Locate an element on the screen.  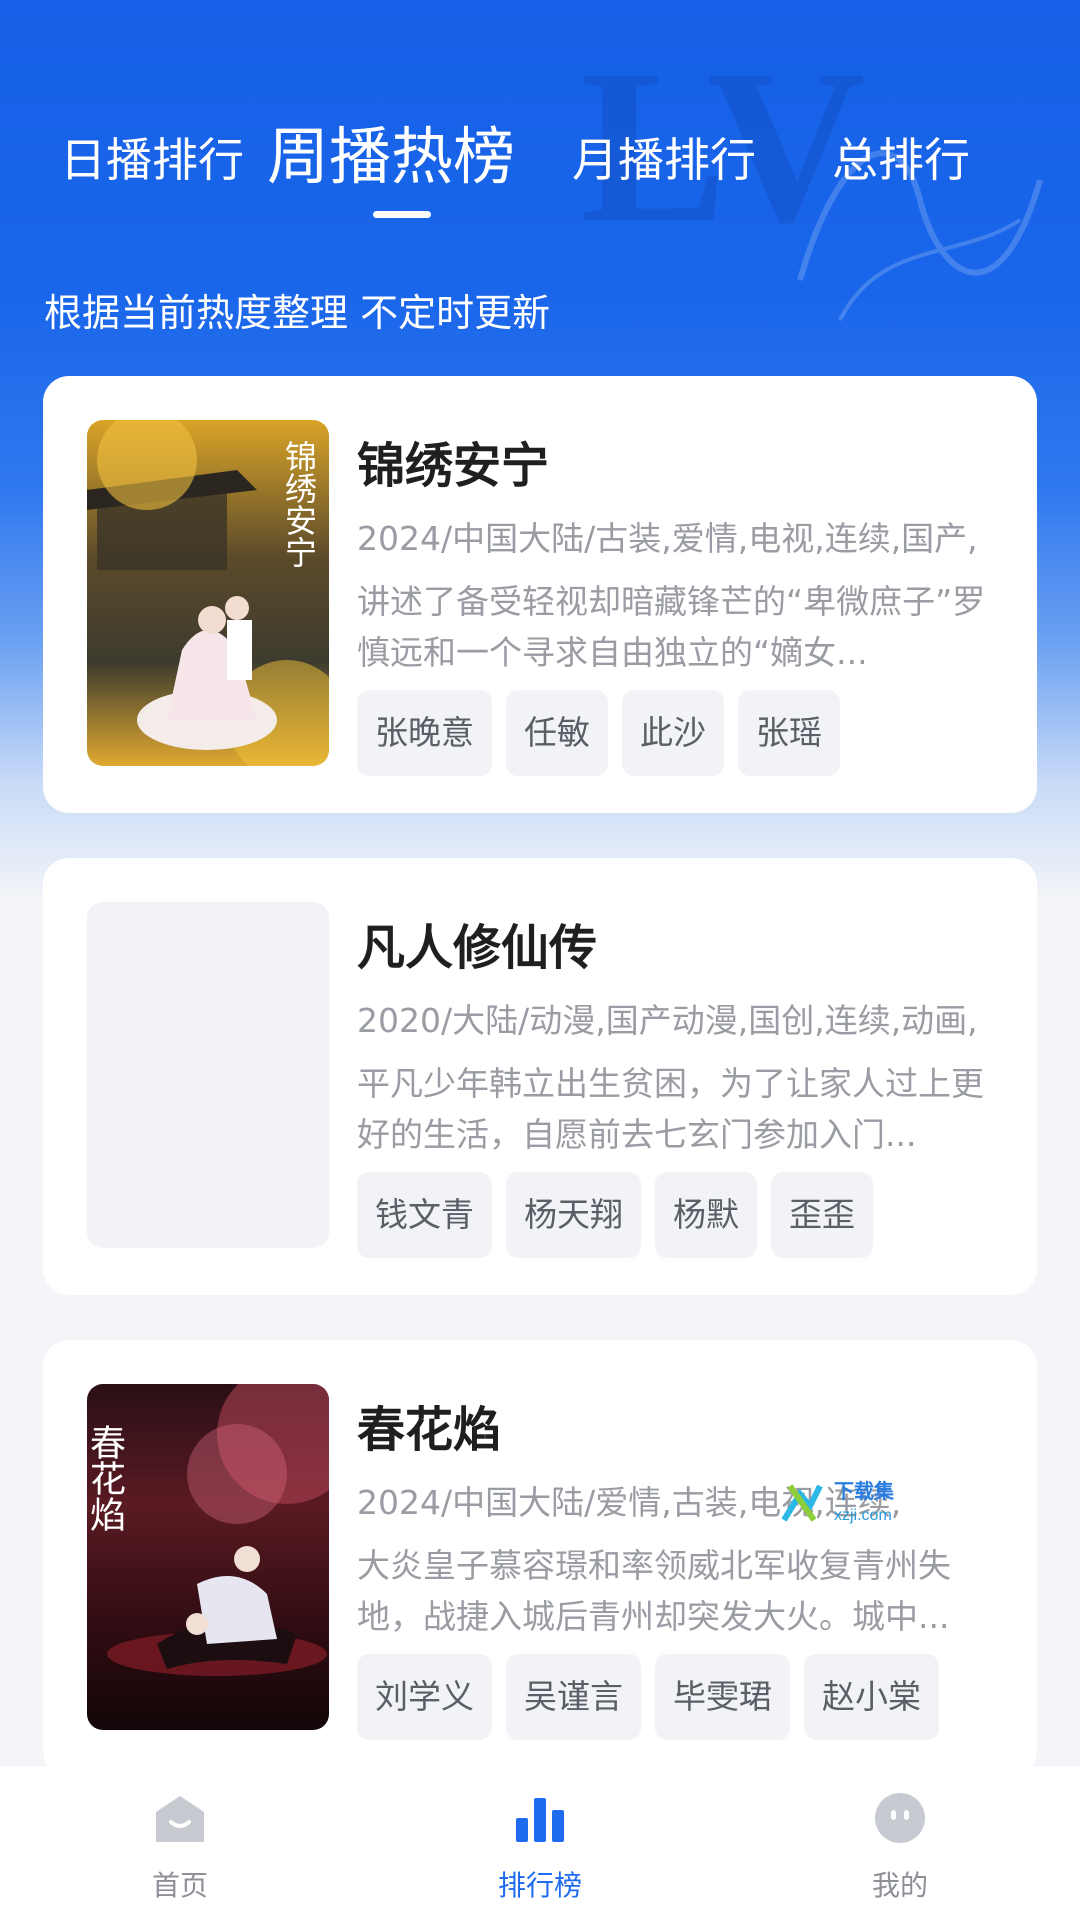
poster-image: 锦绣安宁 is located at coordinates (208, 593).